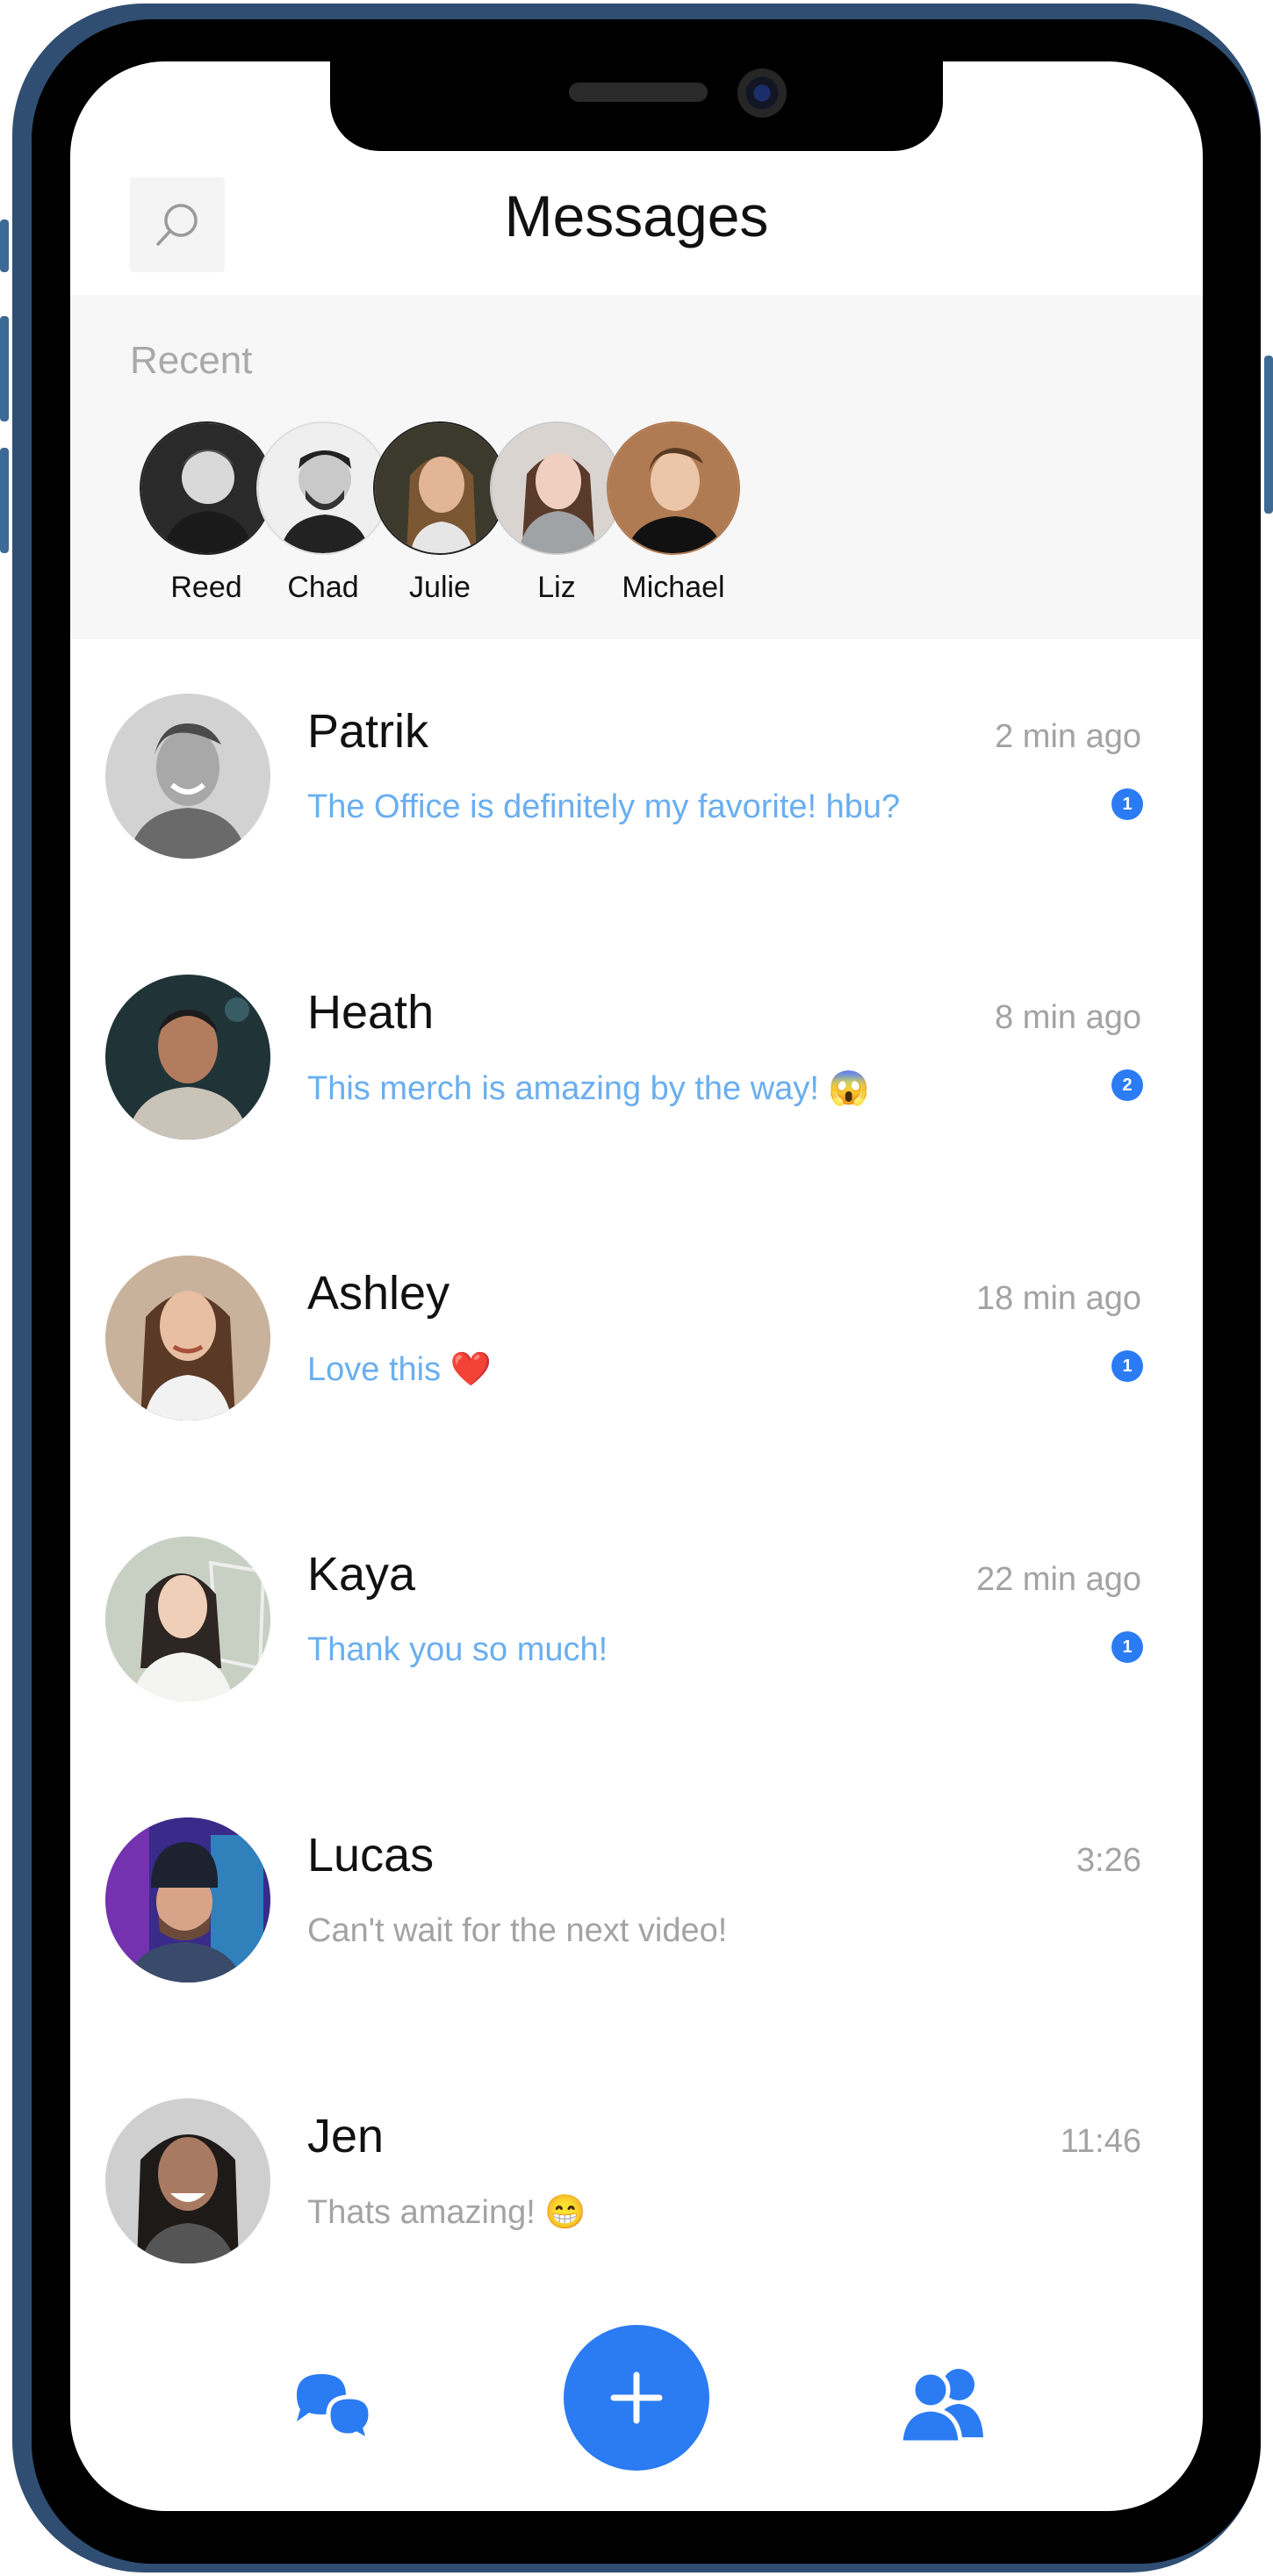 The height and width of the screenshot is (2576, 1273). Describe the element at coordinates (639, 92) in the screenshot. I see `speaker-grille` at that location.